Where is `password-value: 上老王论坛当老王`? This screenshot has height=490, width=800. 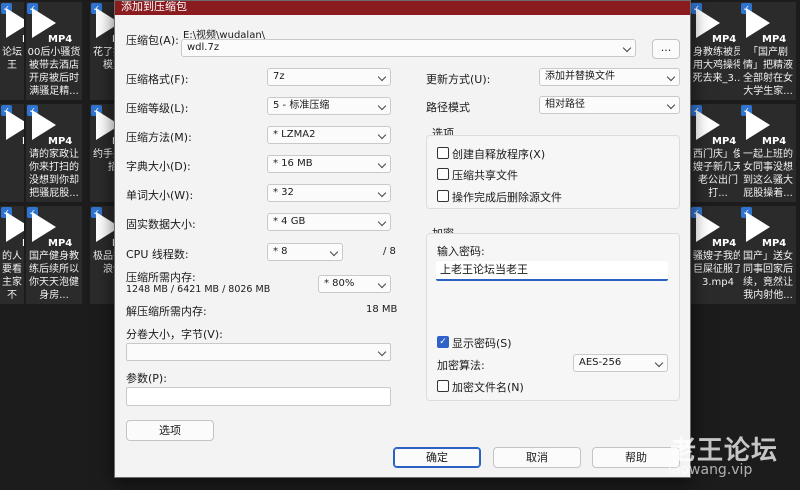
password-value: 上老王论坛当老王 is located at coordinates (484, 269).